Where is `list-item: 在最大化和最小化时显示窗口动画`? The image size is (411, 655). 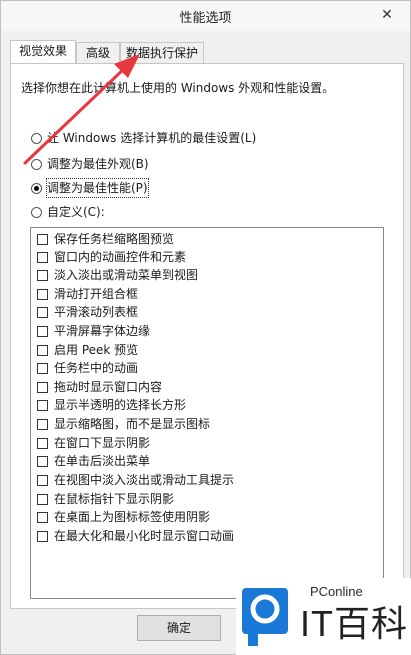 list-item: 在最大化和最小化时显示窗口动画 is located at coordinates (135, 536).